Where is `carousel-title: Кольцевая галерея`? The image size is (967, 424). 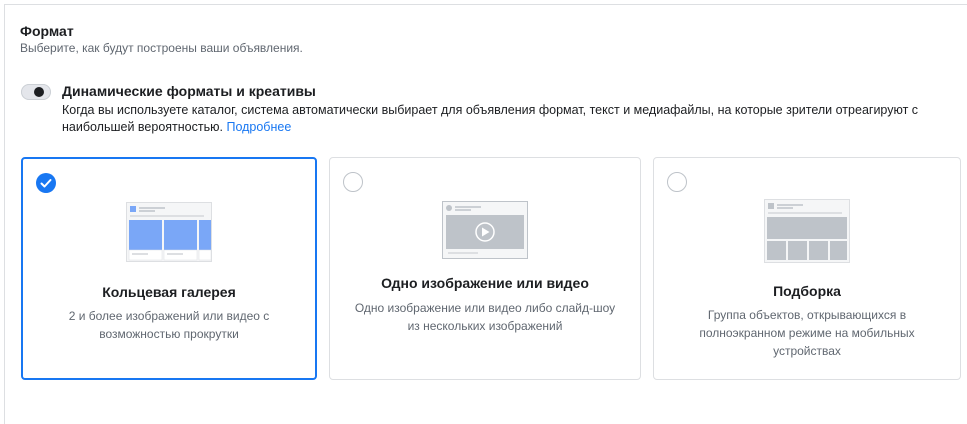 carousel-title: Кольцевая галерея is located at coordinates (169, 292).